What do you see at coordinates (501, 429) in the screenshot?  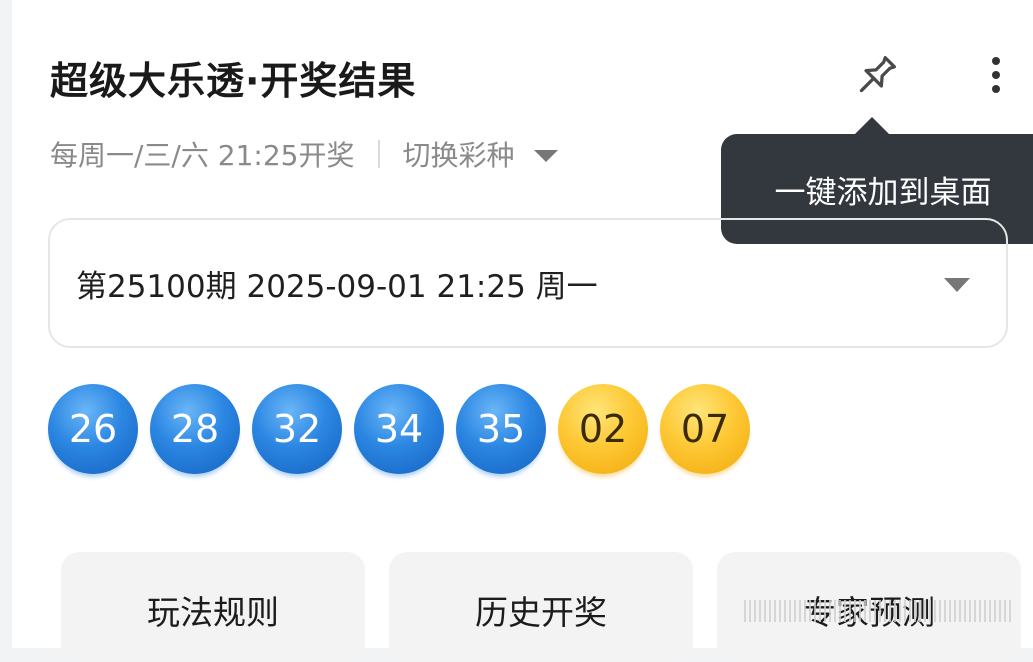 I see `front-ball: 35` at bounding box center [501, 429].